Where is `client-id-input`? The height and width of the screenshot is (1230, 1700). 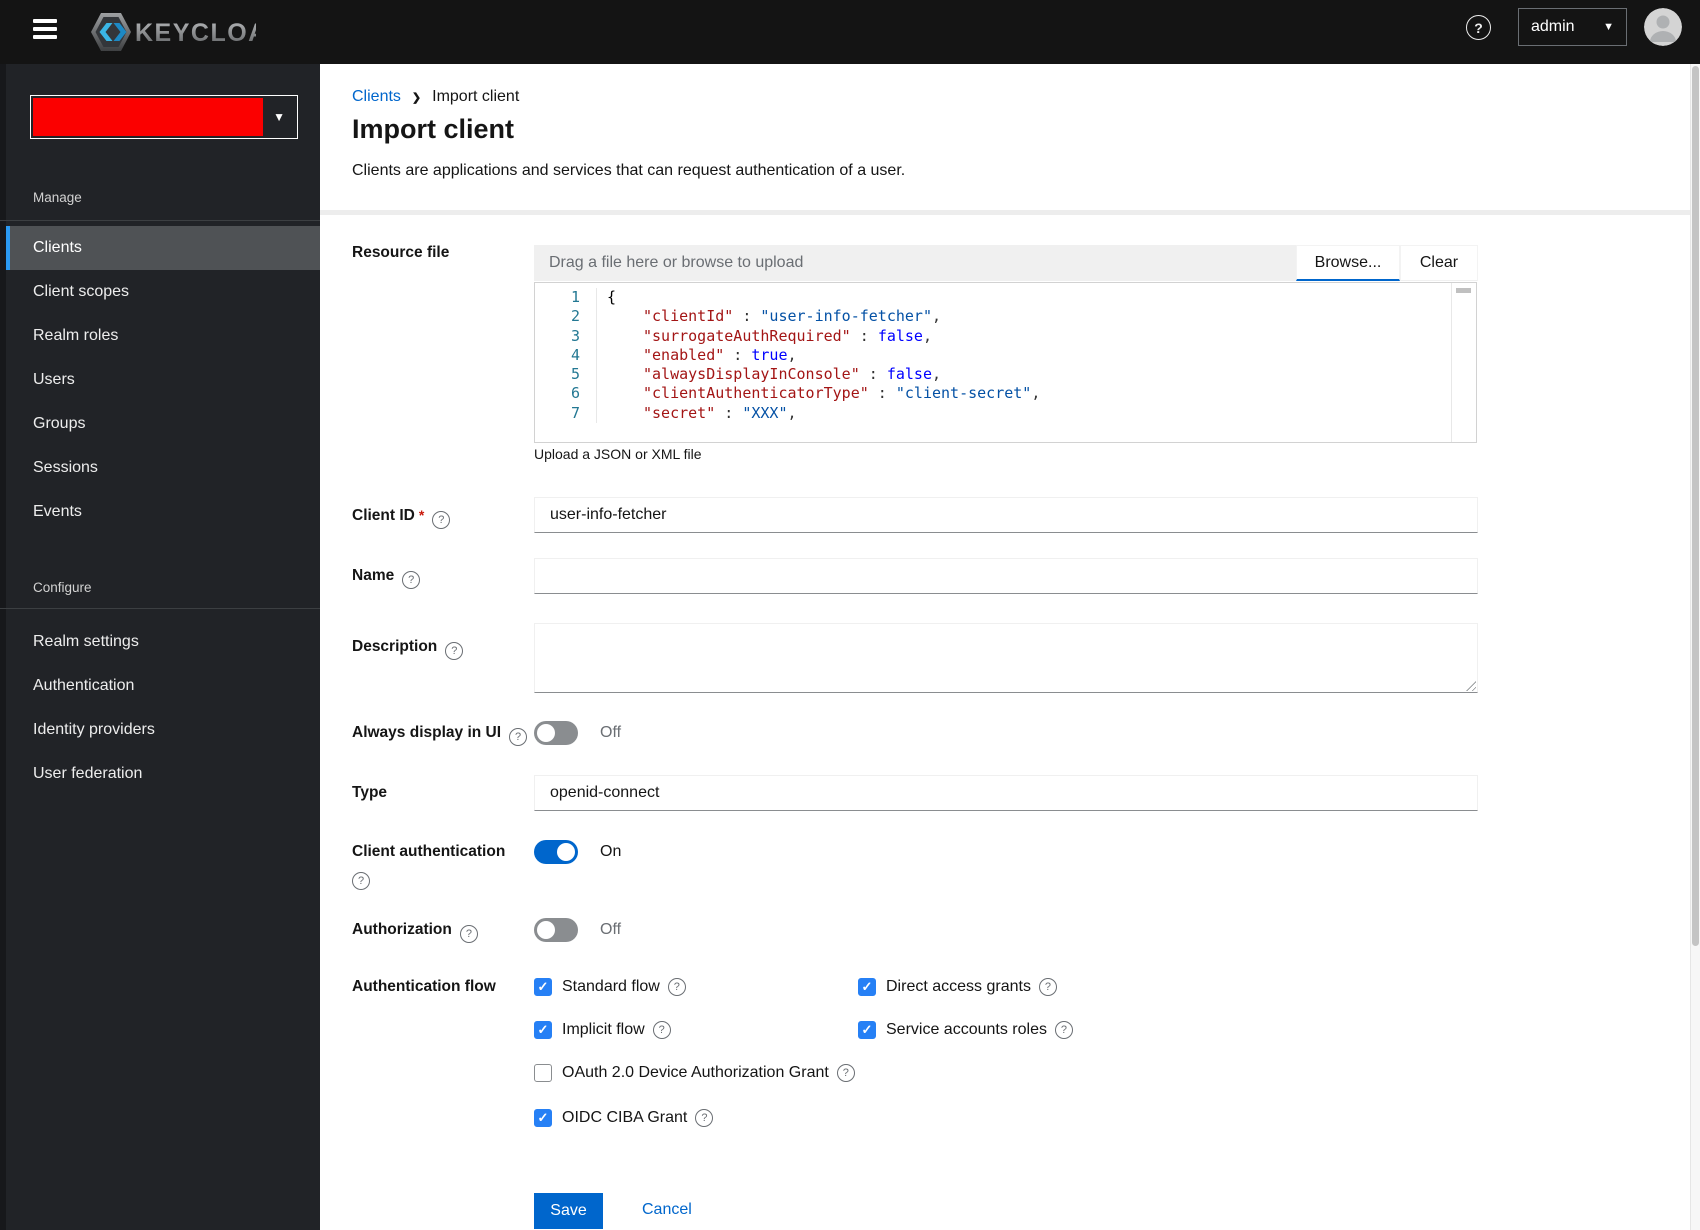
client-id-input is located at coordinates (1006, 515).